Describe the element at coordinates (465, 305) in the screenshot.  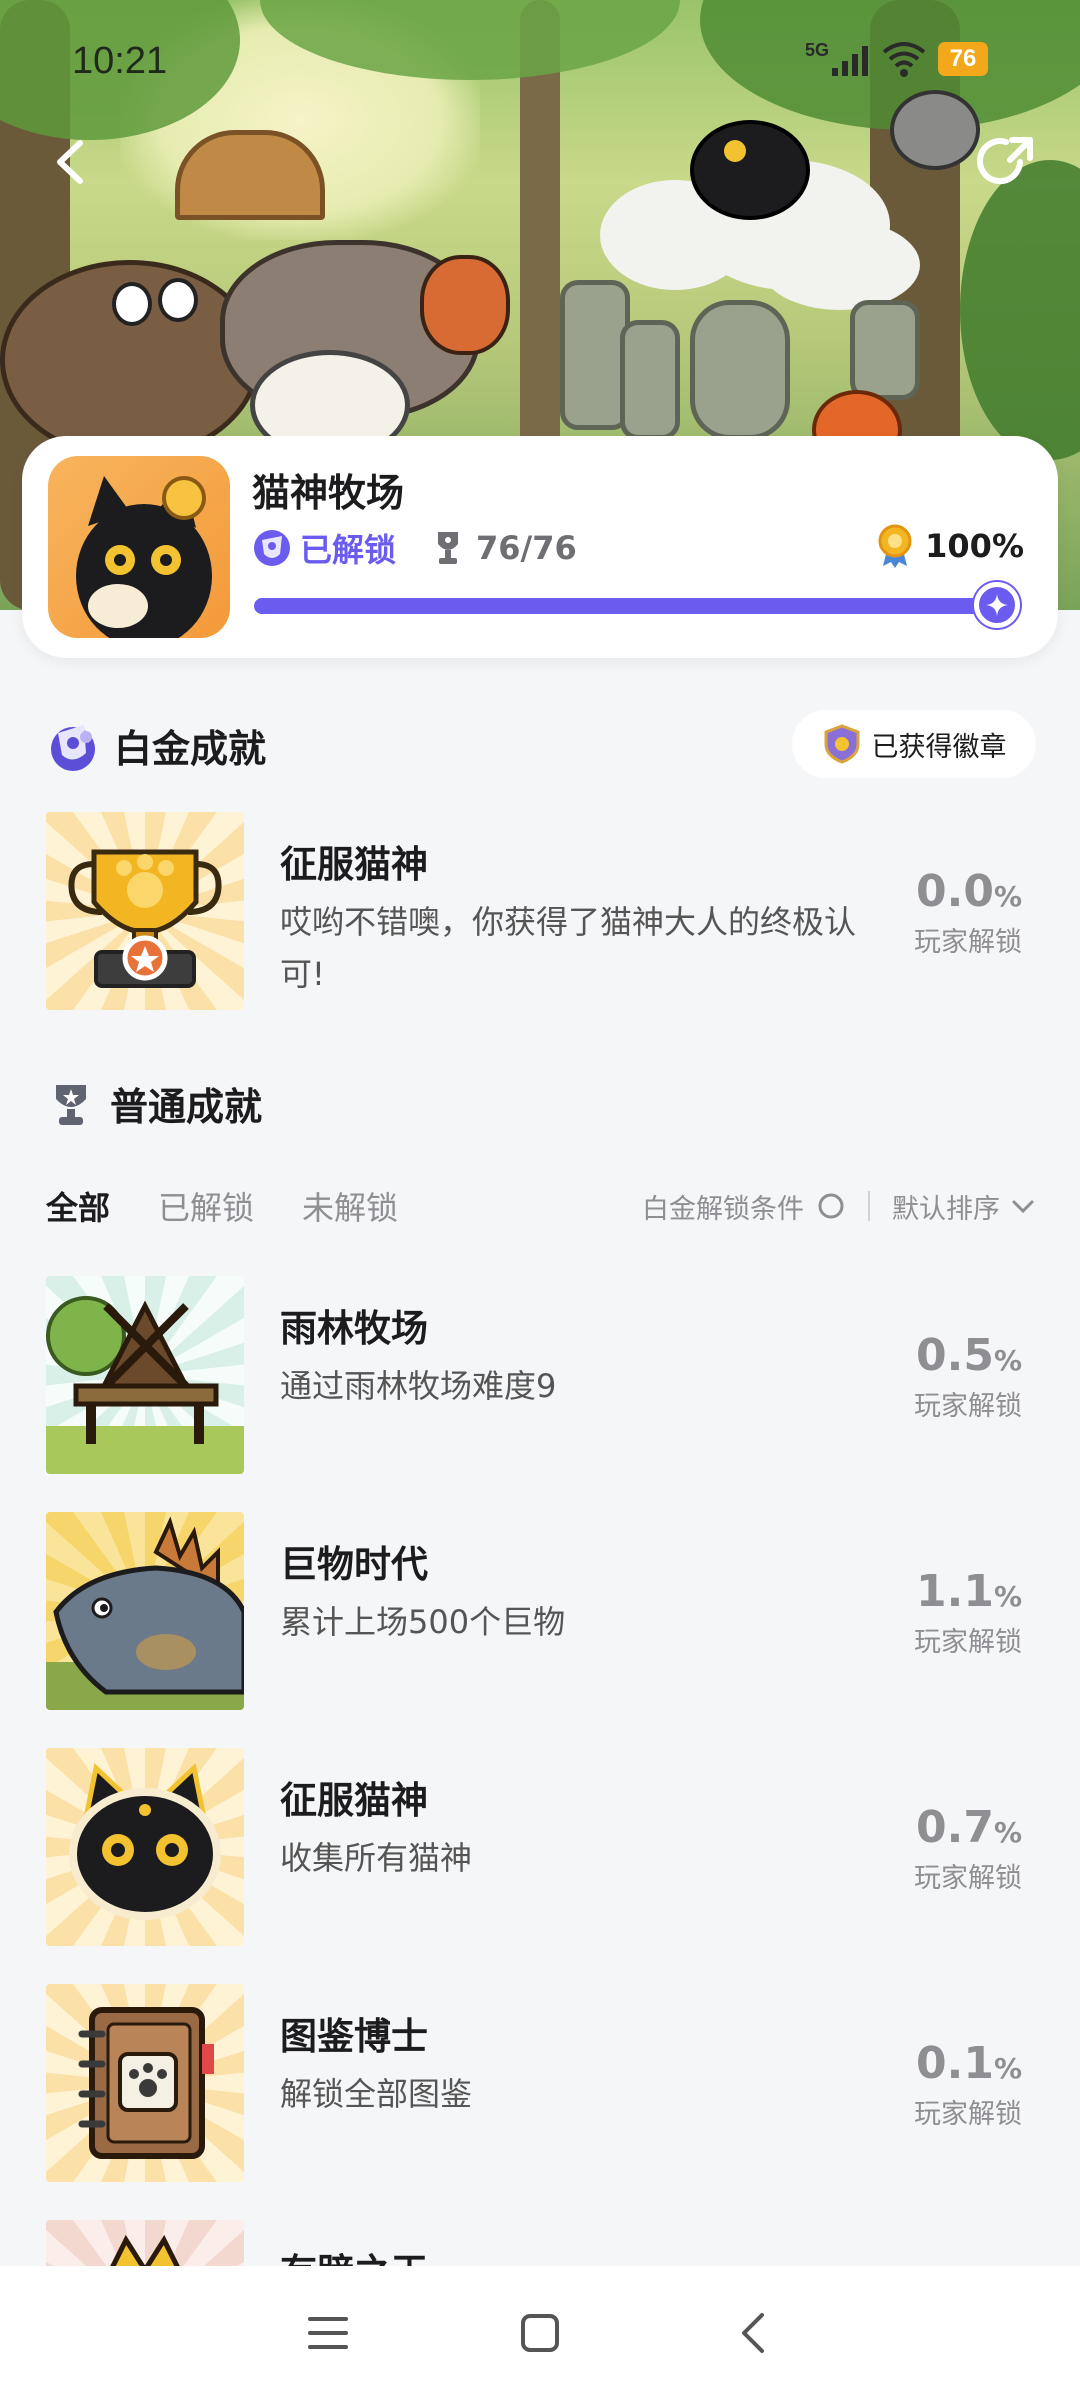
I see `red-panda` at that location.